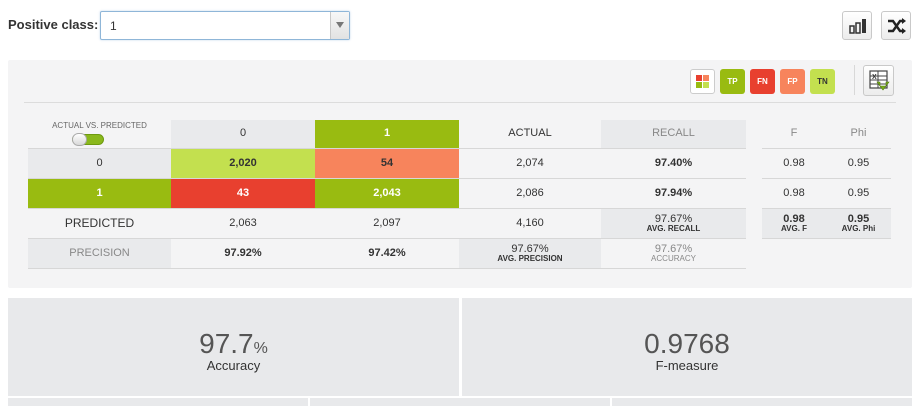  I want to click on cell-fp: 54, so click(387, 163).